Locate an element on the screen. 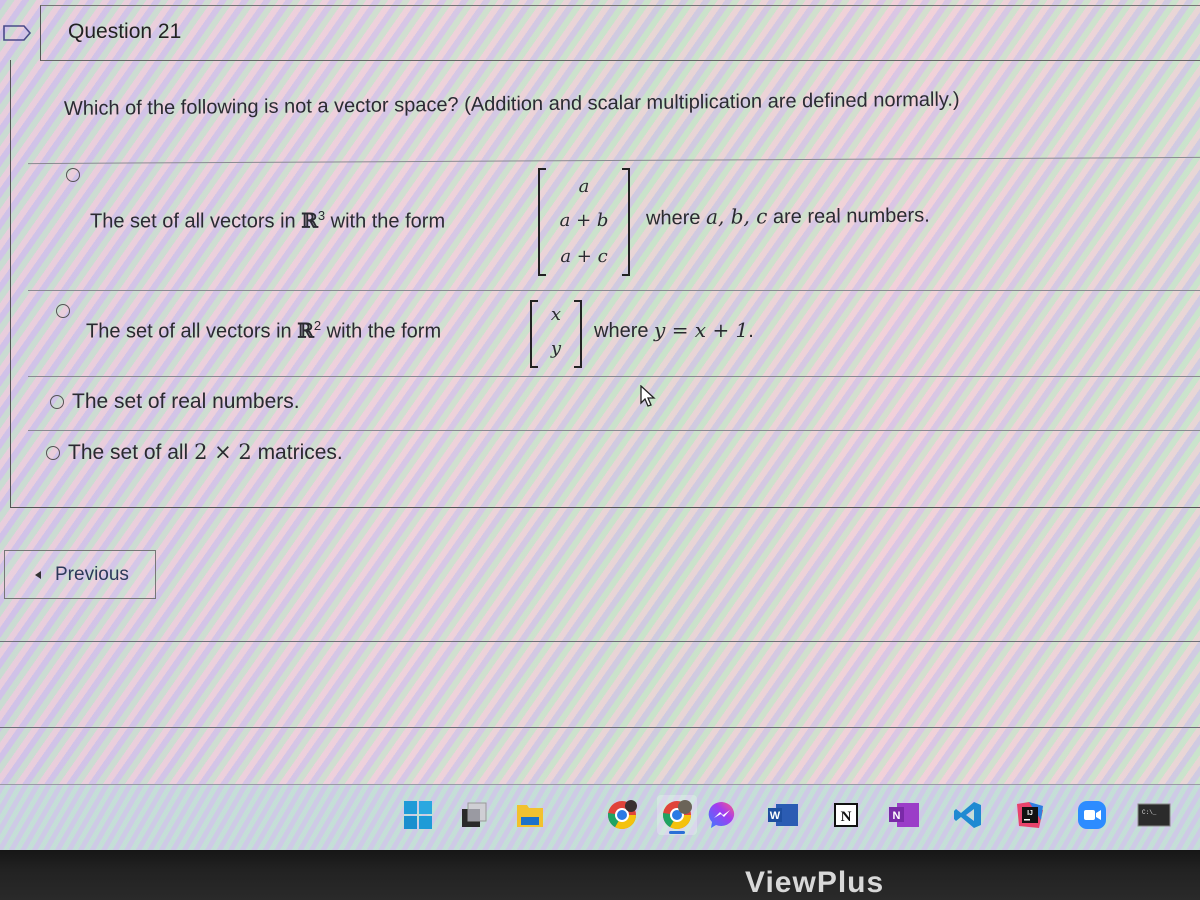 Image resolution: width=1200 pixels, height=900 pixels. onenote-icon: N is located at coordinates (904, 815).